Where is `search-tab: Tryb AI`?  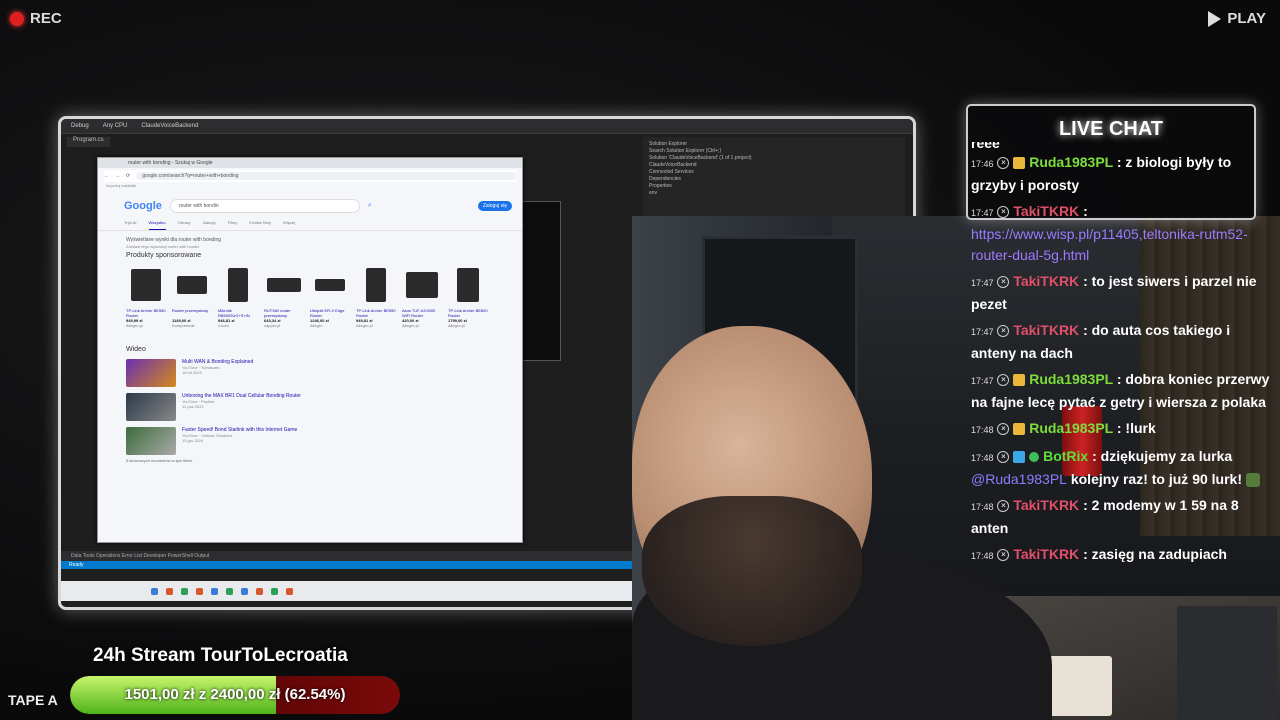
search-tab: Tryb AI is located at coordinates (130, 225).